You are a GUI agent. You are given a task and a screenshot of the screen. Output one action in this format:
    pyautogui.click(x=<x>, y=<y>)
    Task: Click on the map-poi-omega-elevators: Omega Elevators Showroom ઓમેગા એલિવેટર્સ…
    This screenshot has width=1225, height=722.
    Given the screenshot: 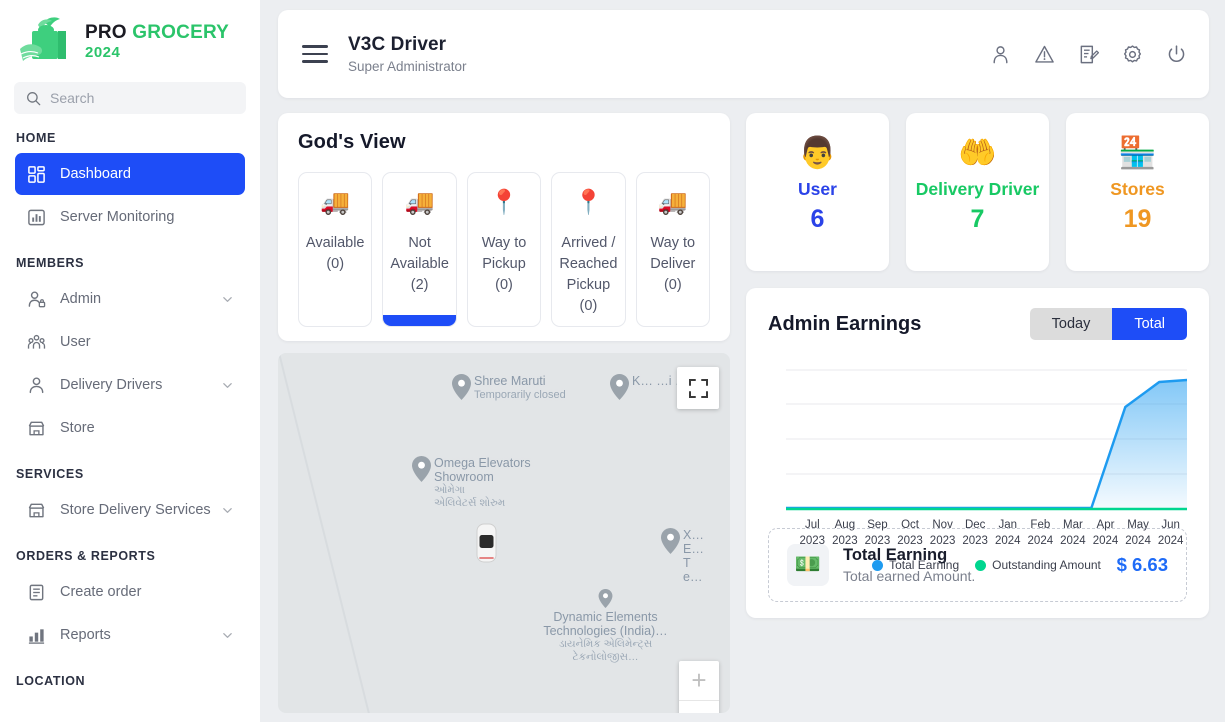 What is the action you would take?
    pyautogui.click(x=498, y=482)
    